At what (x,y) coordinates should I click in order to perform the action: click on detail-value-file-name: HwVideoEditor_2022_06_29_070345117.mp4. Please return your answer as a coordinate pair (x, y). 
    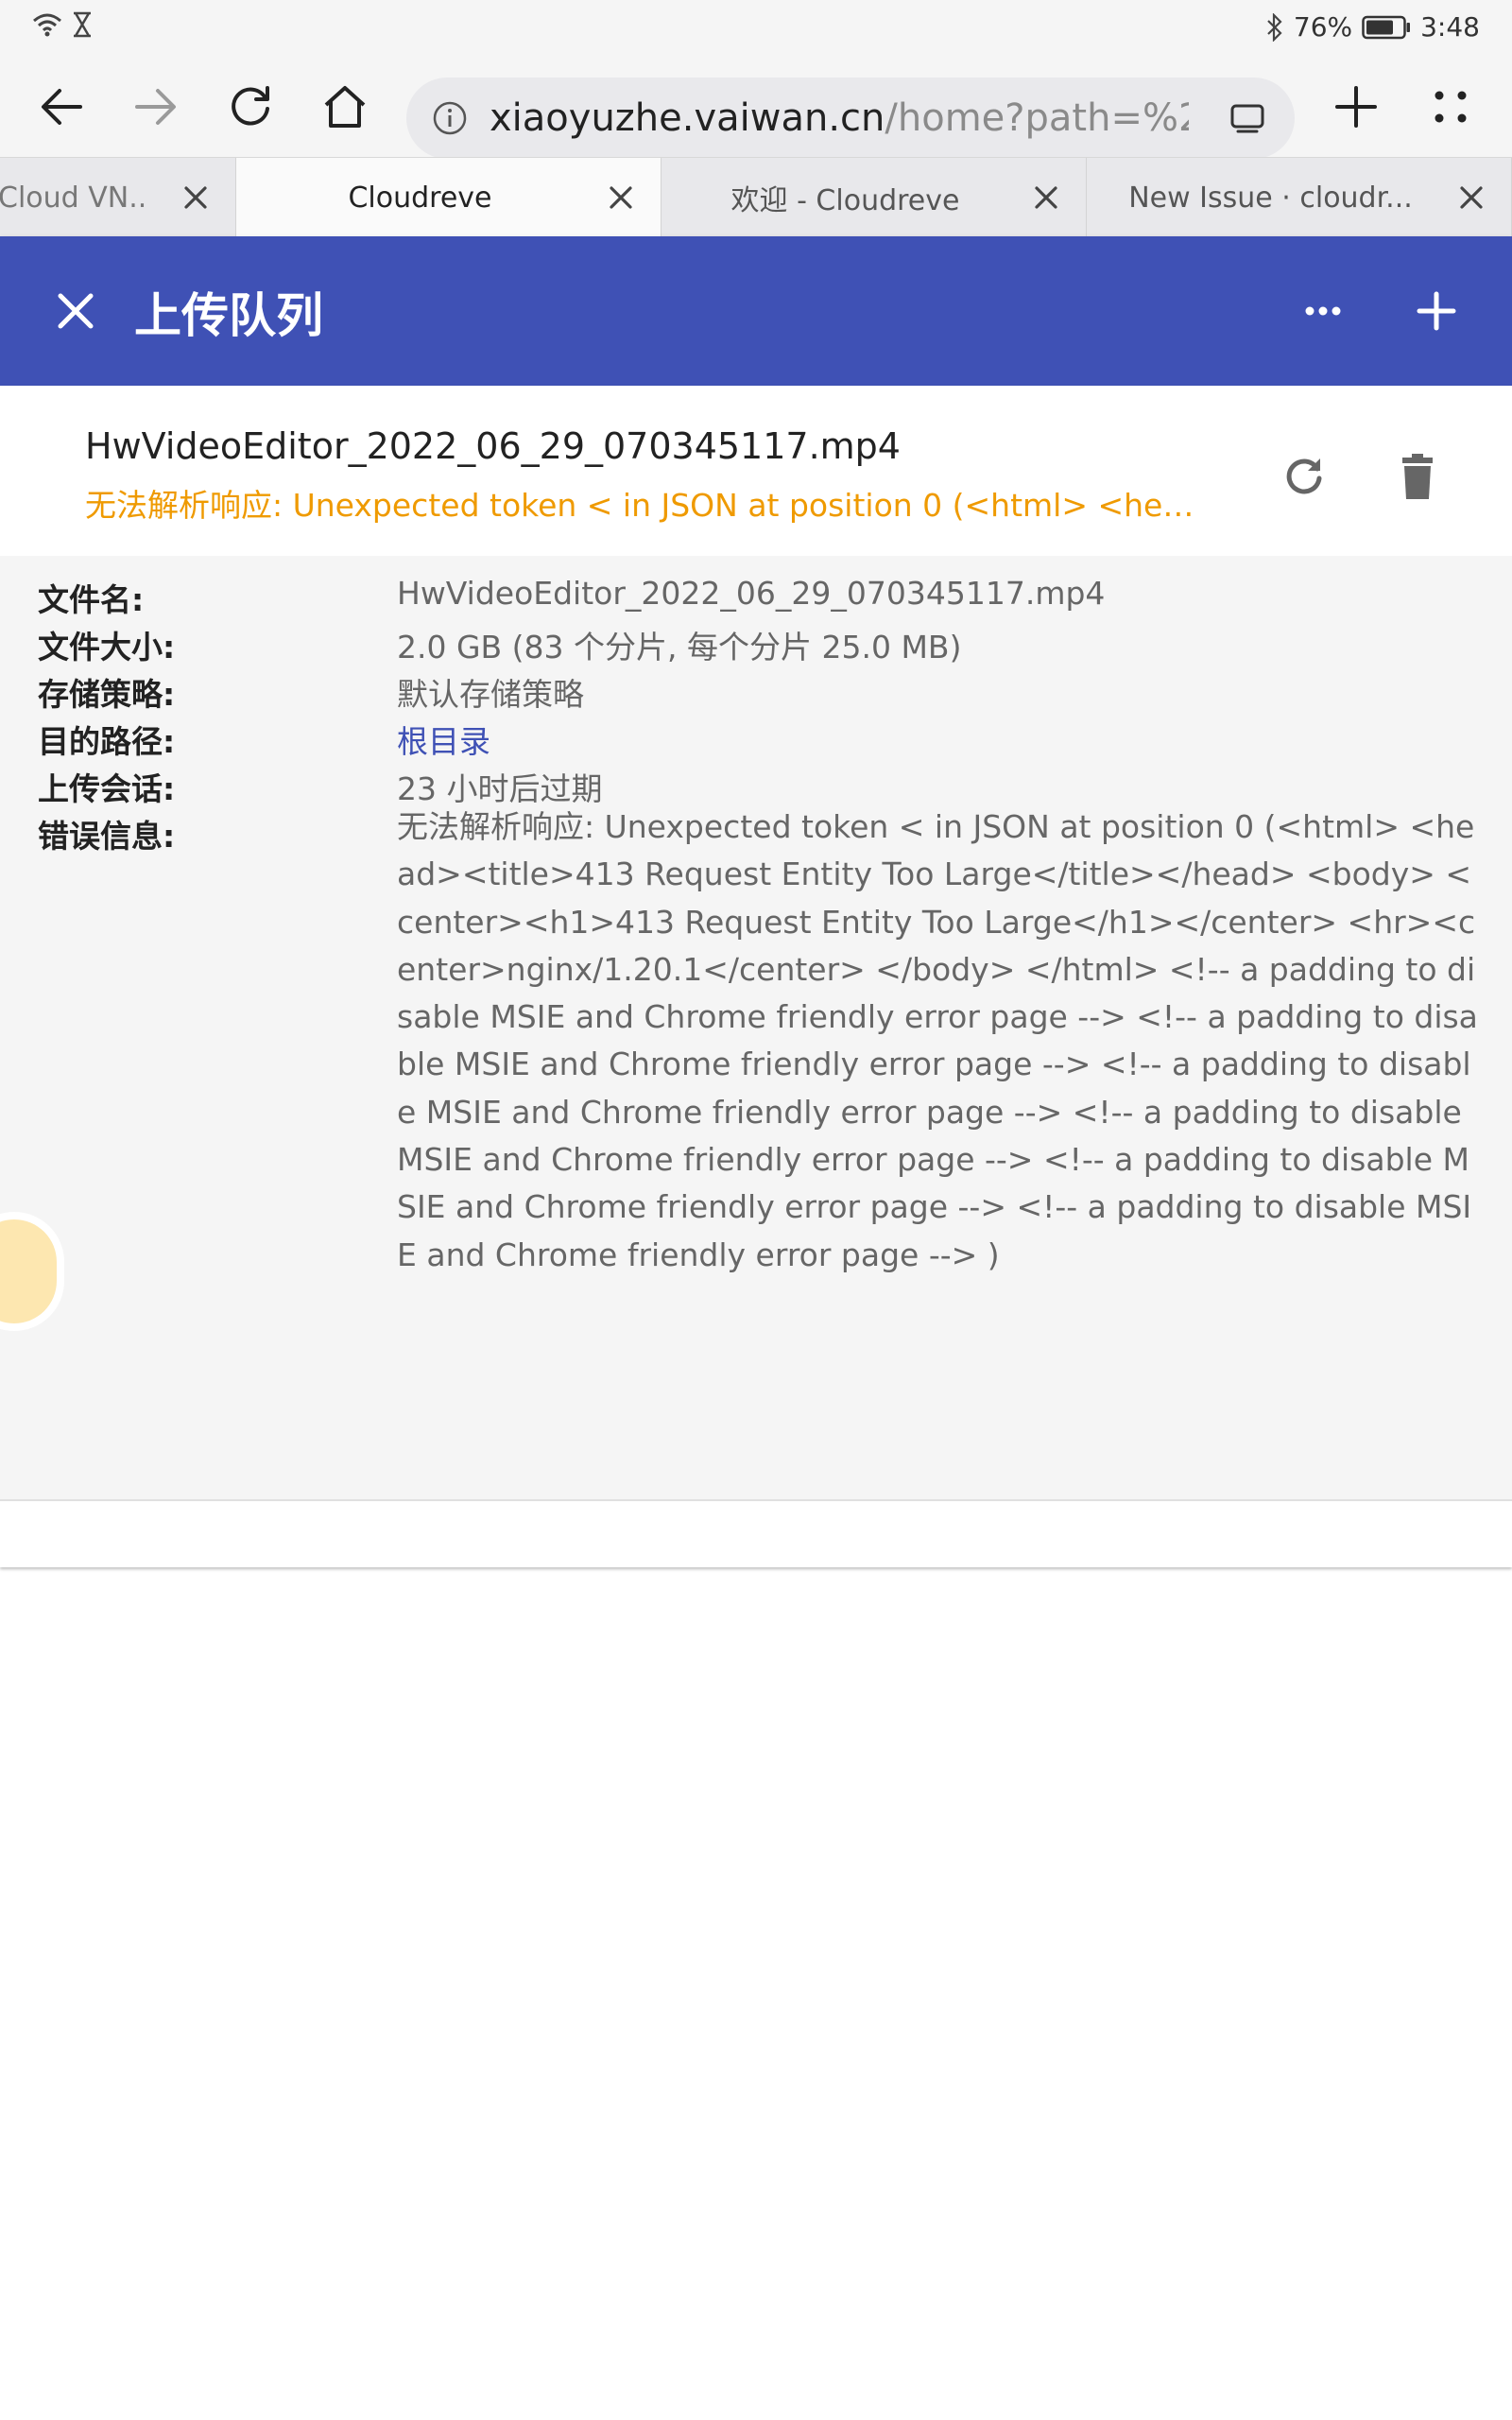
    Looking at the image, I should click on (751, 593).